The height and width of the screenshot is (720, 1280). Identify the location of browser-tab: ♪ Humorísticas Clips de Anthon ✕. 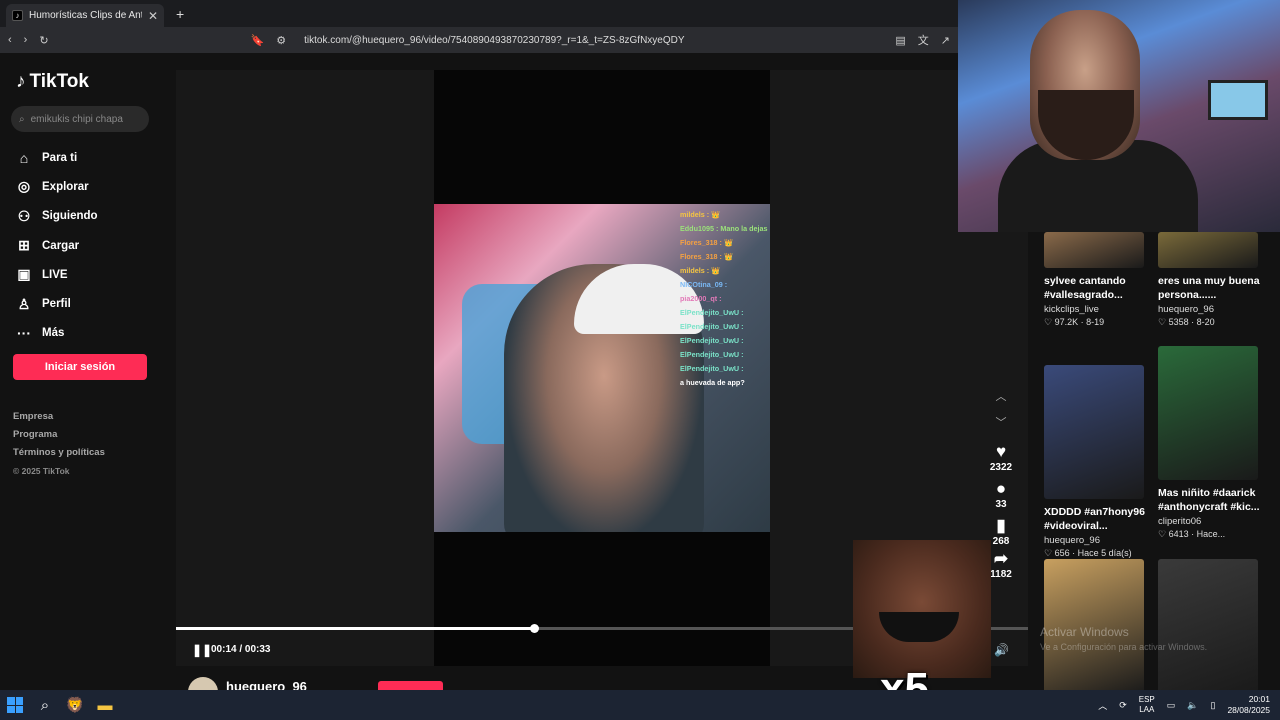
(85, 15).